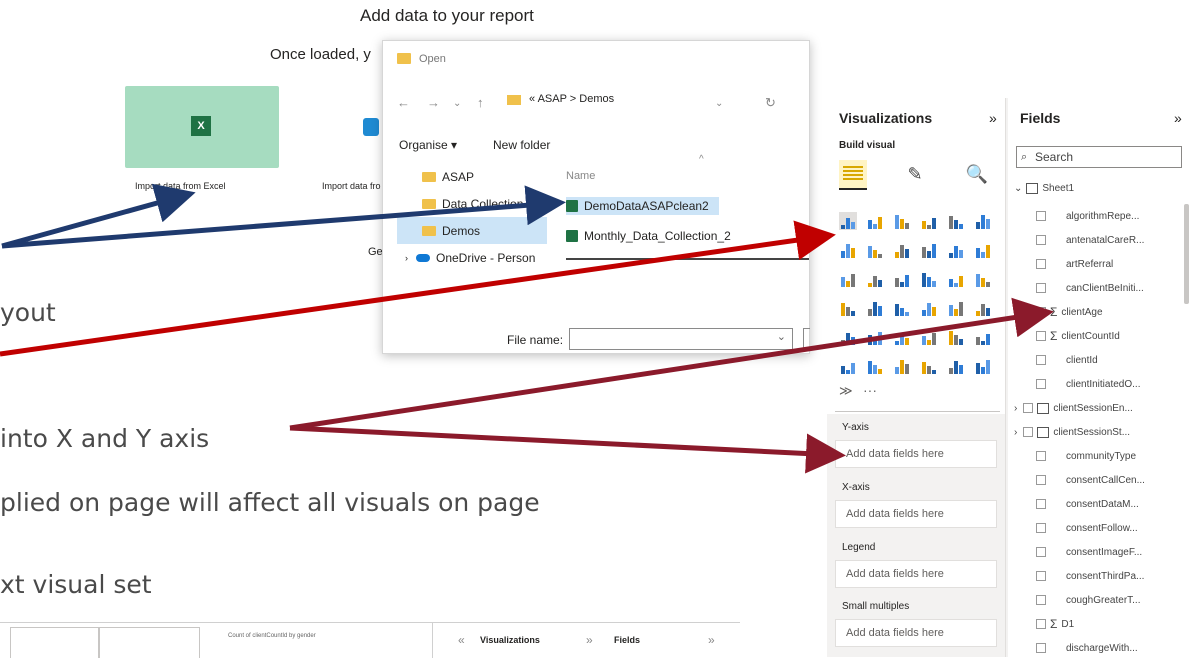 This screenshot has width=1191, height=660. I want to click on arrow-to-y-axis, so click(567, 449).